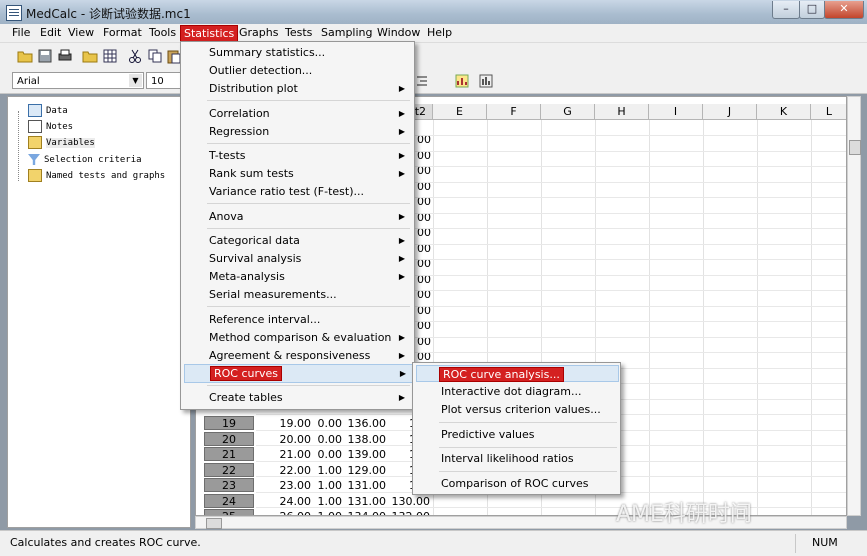 The image size is (867, 556). Describe the element at coordinates (108, 14) in the screenshot. I see `window-title: MedCalc - 诊断试验数据.mc1` at that location.